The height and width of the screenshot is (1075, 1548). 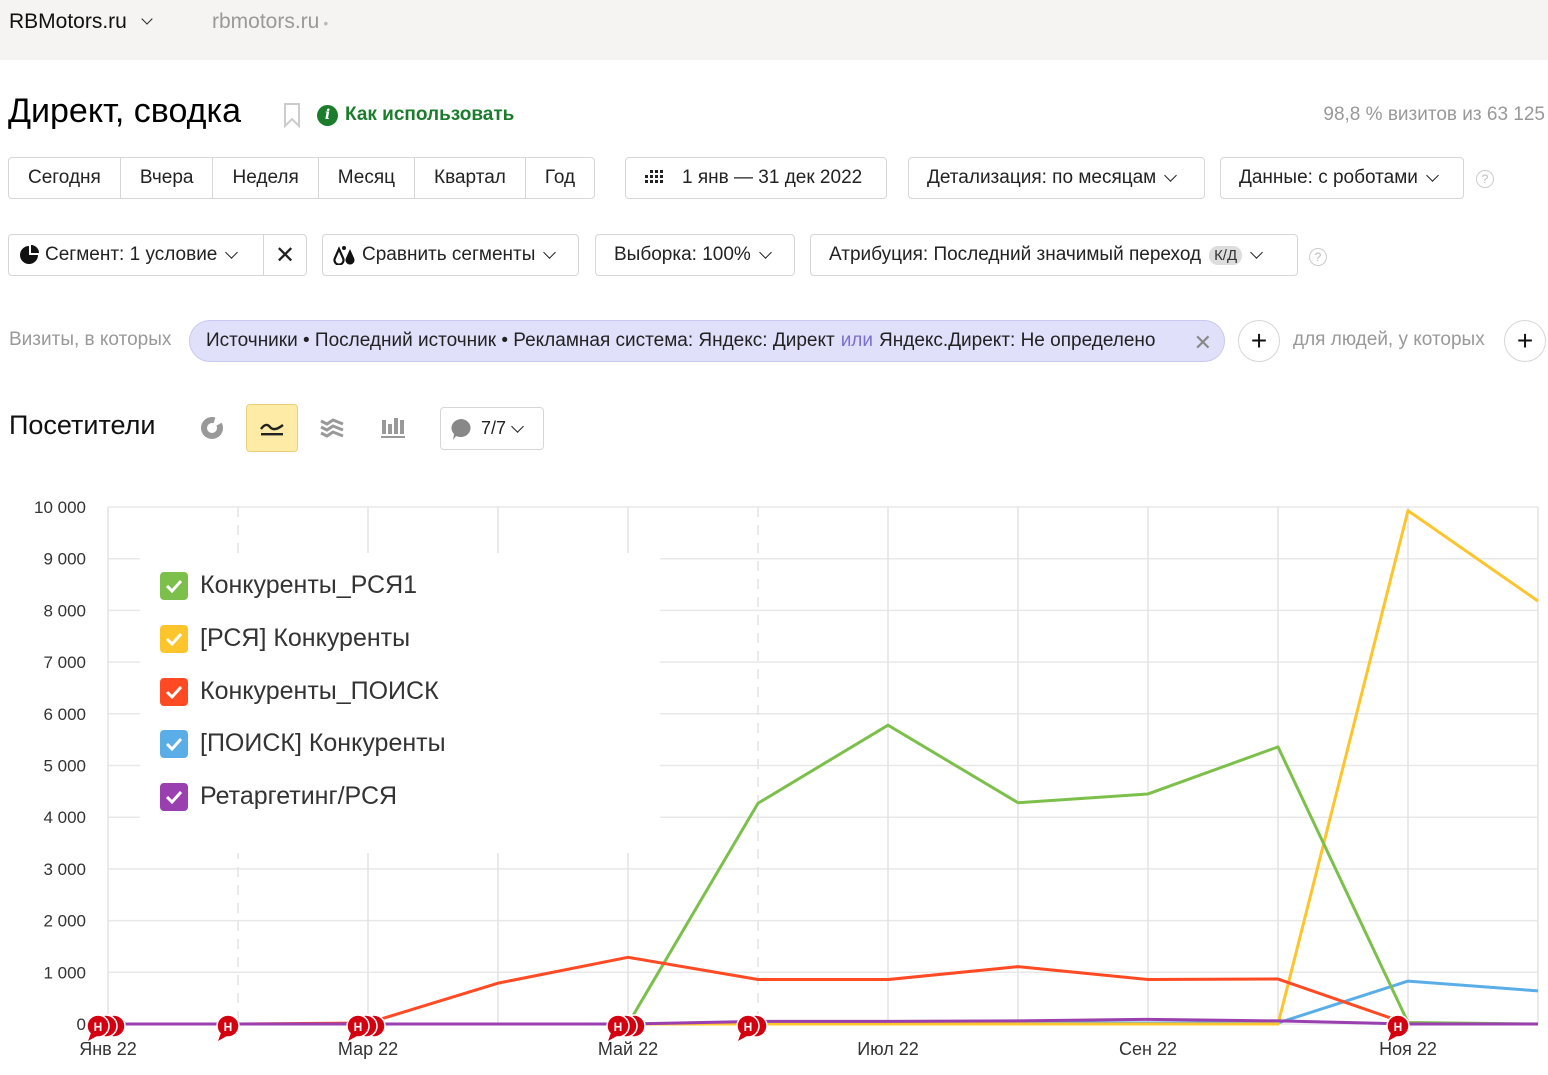 I want to click on data-dropdown-label: Данные: с роботами, so click(x=1328, y=177).